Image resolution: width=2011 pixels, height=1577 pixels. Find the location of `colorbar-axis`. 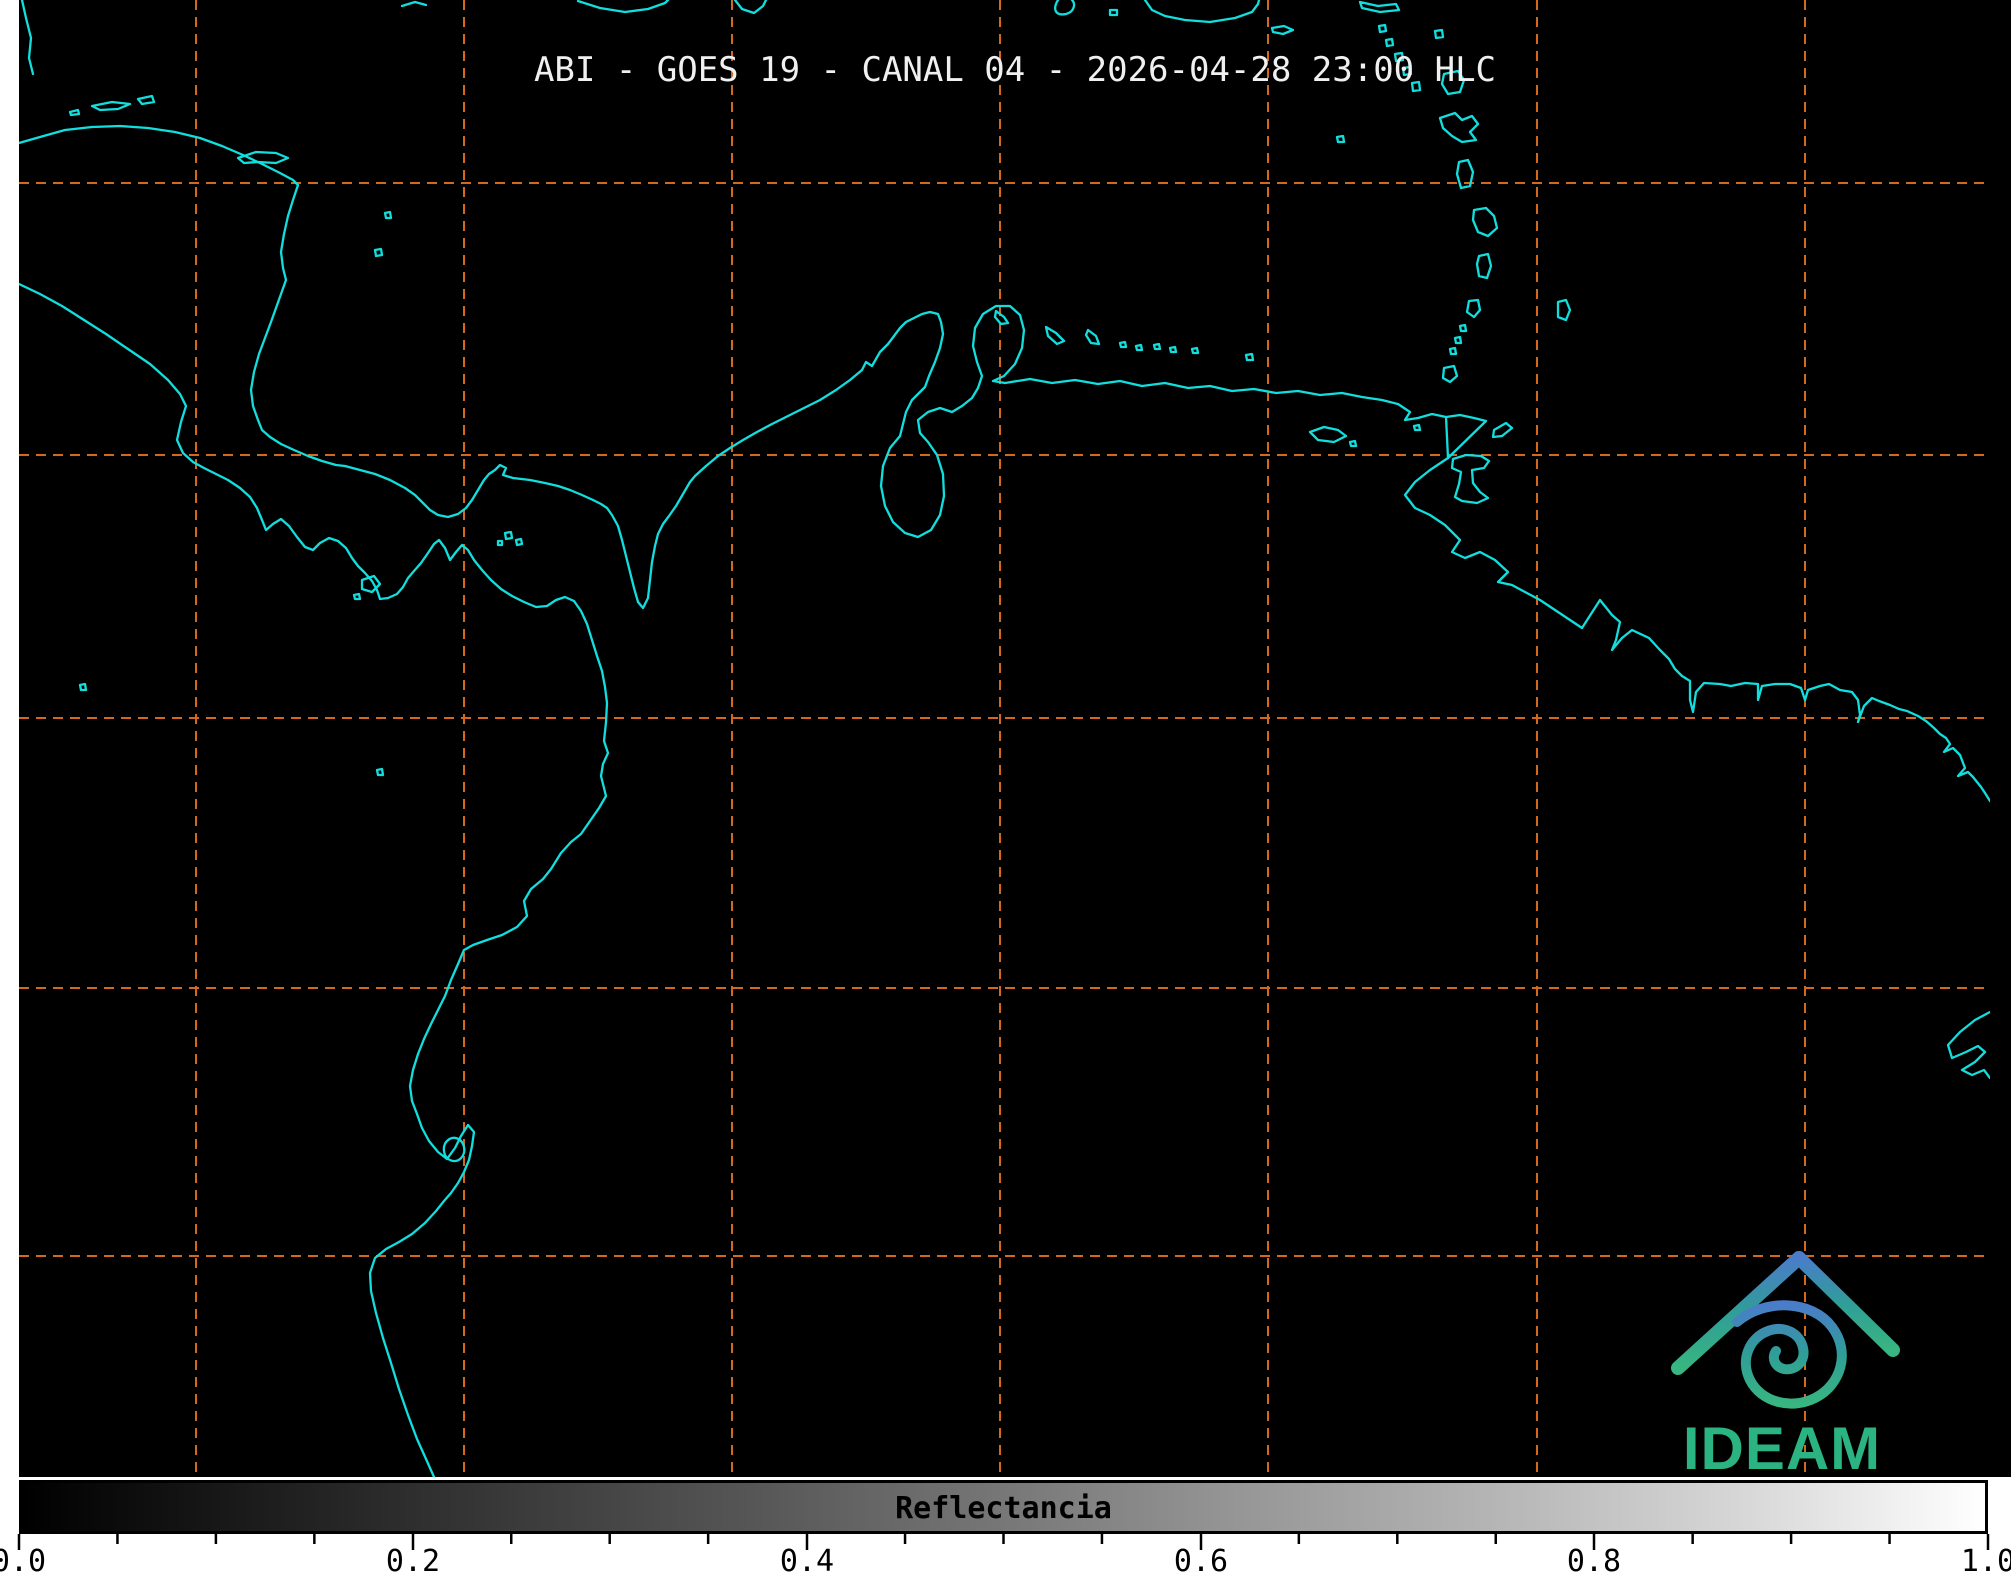

colorbar-axis is located at coordinates (1003, 1542).